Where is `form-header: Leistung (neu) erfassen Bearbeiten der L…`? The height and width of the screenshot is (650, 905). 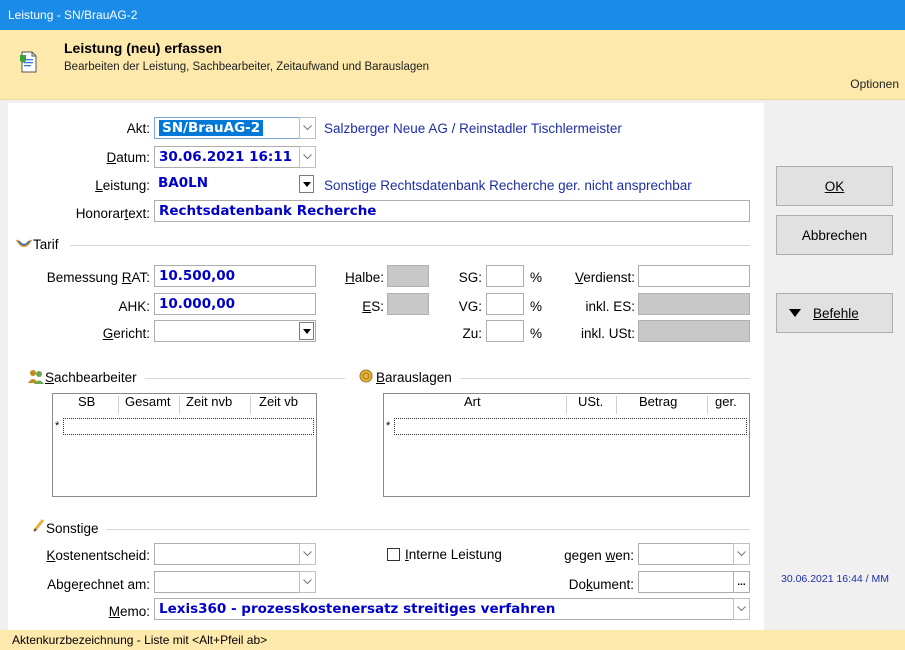 form-header: Leistung (neu) erfassen Bearbeiten der L… is located at coordinates (452, 65).